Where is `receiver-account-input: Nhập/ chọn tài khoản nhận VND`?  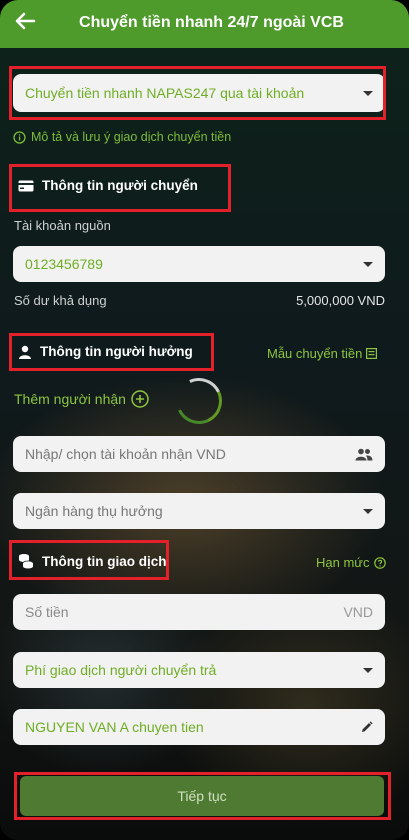 receiver-account-input: Nhập/ chọn tài khoản nhận VND is located at coordinates (199, 454).